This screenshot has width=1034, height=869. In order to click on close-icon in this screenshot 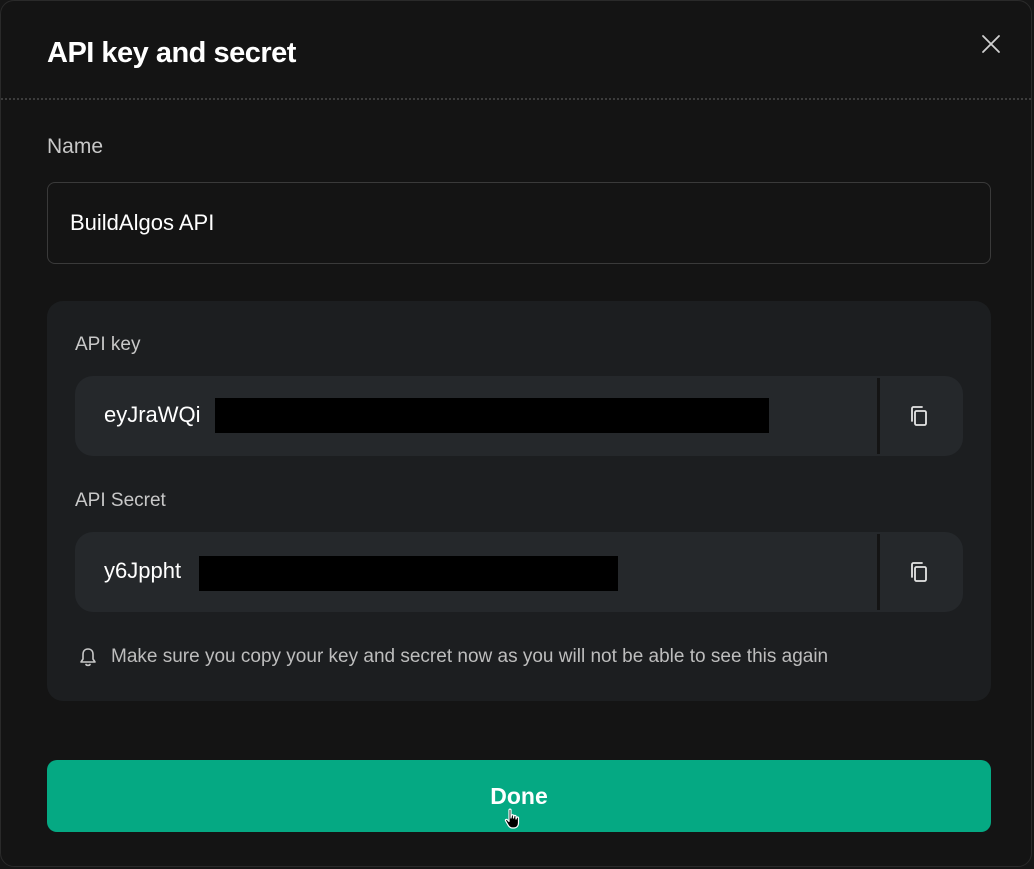, I will do `click(991, 44)`.